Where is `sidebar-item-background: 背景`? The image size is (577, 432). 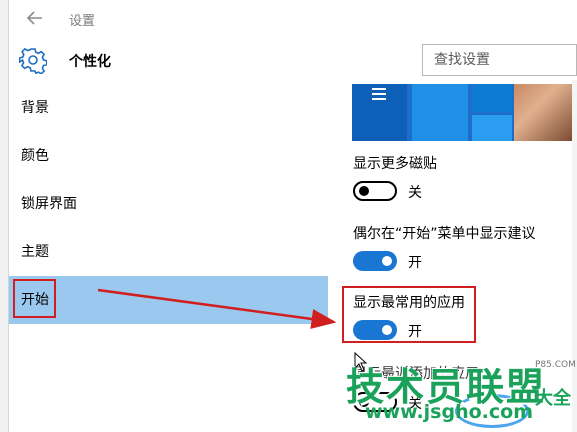 sidebar-item-background: 背景 is located at coordinates (168, 108).